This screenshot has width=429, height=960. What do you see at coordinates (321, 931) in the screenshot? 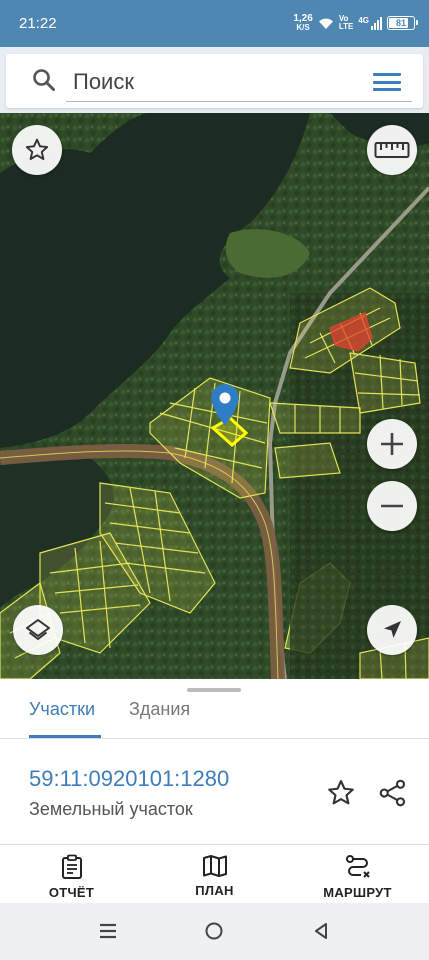
I see `back-icon` at bounding box center [321, 931].